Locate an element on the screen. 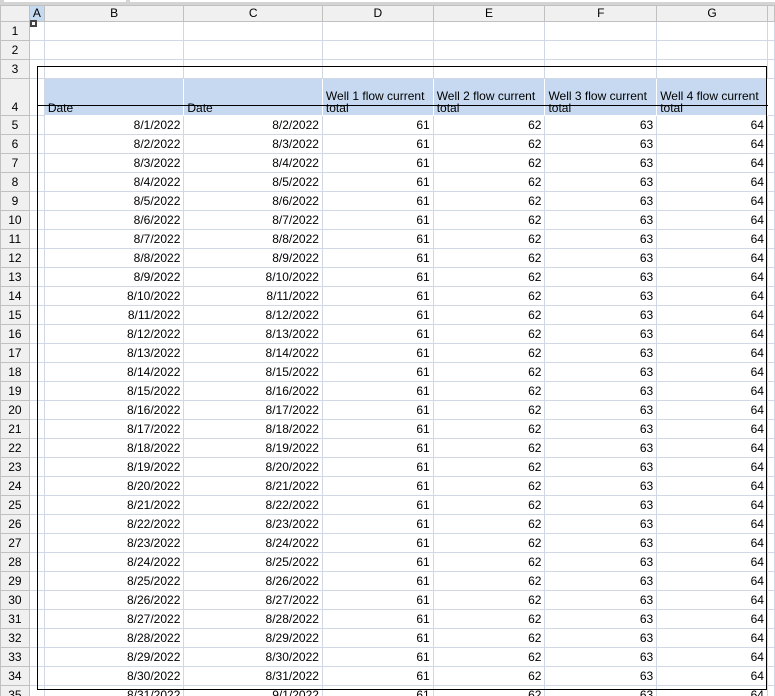 The image size is (775, 696). row-header: 21 is located at coordinates (15, 429).